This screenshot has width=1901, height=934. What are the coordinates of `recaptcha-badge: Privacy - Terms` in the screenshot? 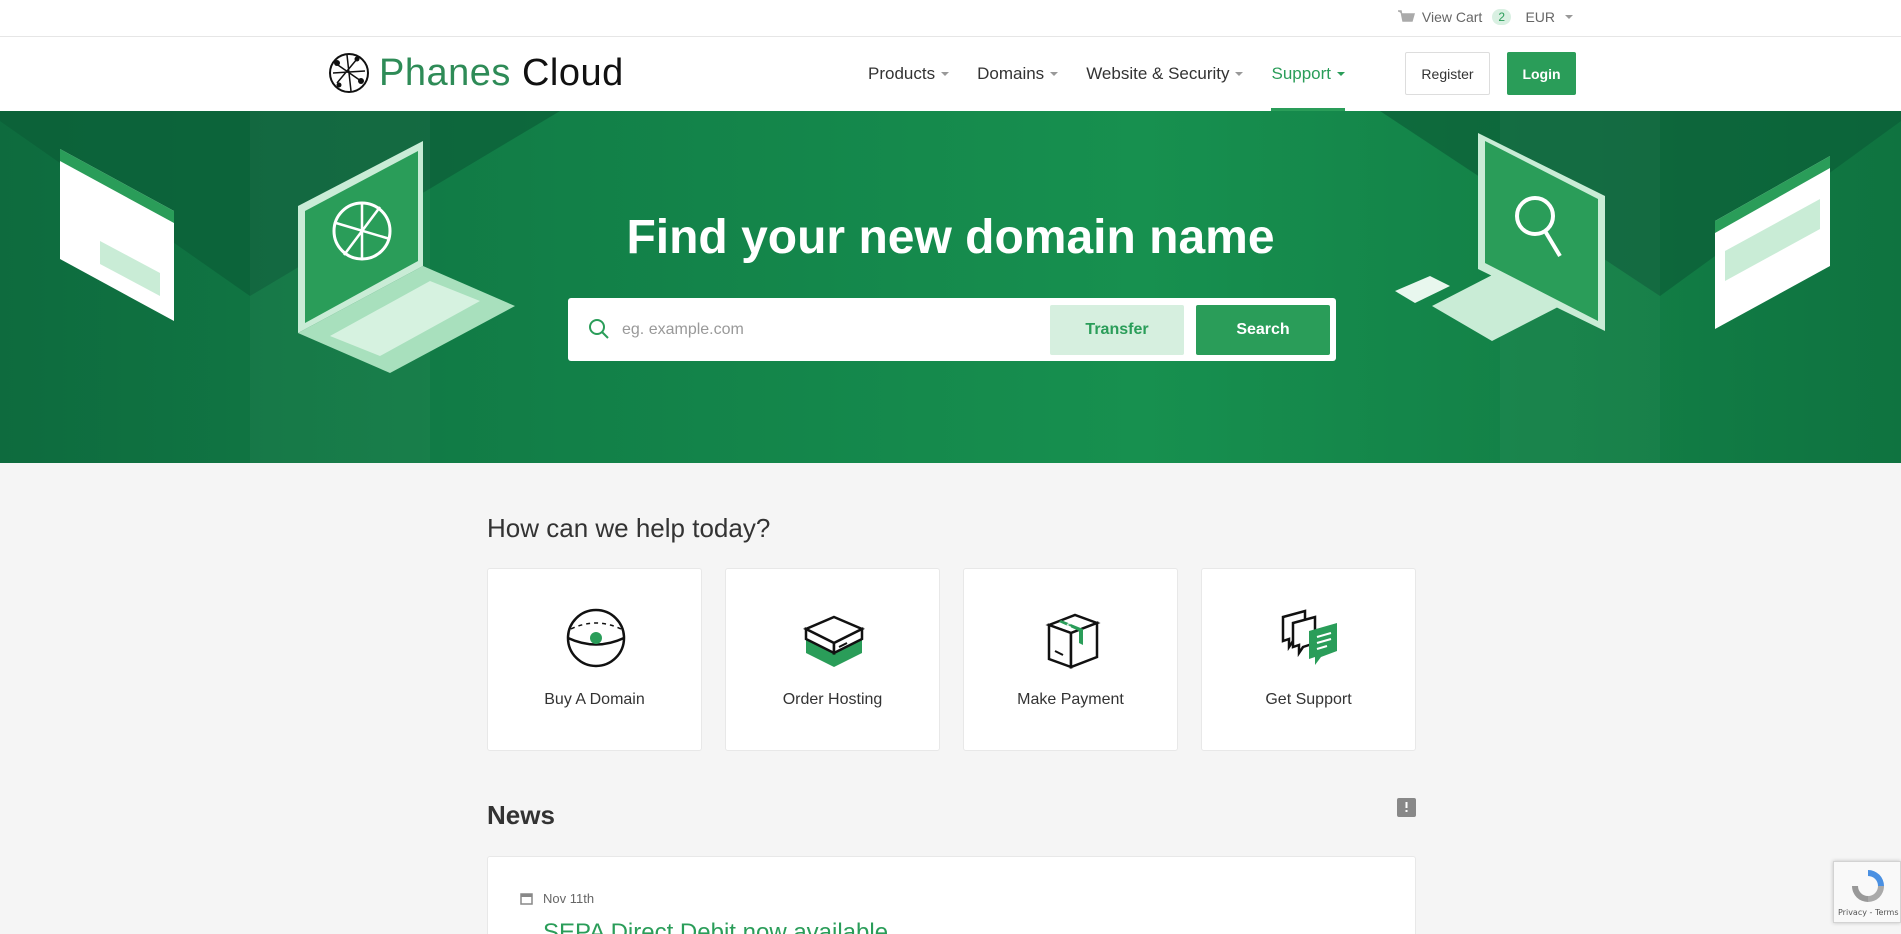 It's located at (1867, 892).